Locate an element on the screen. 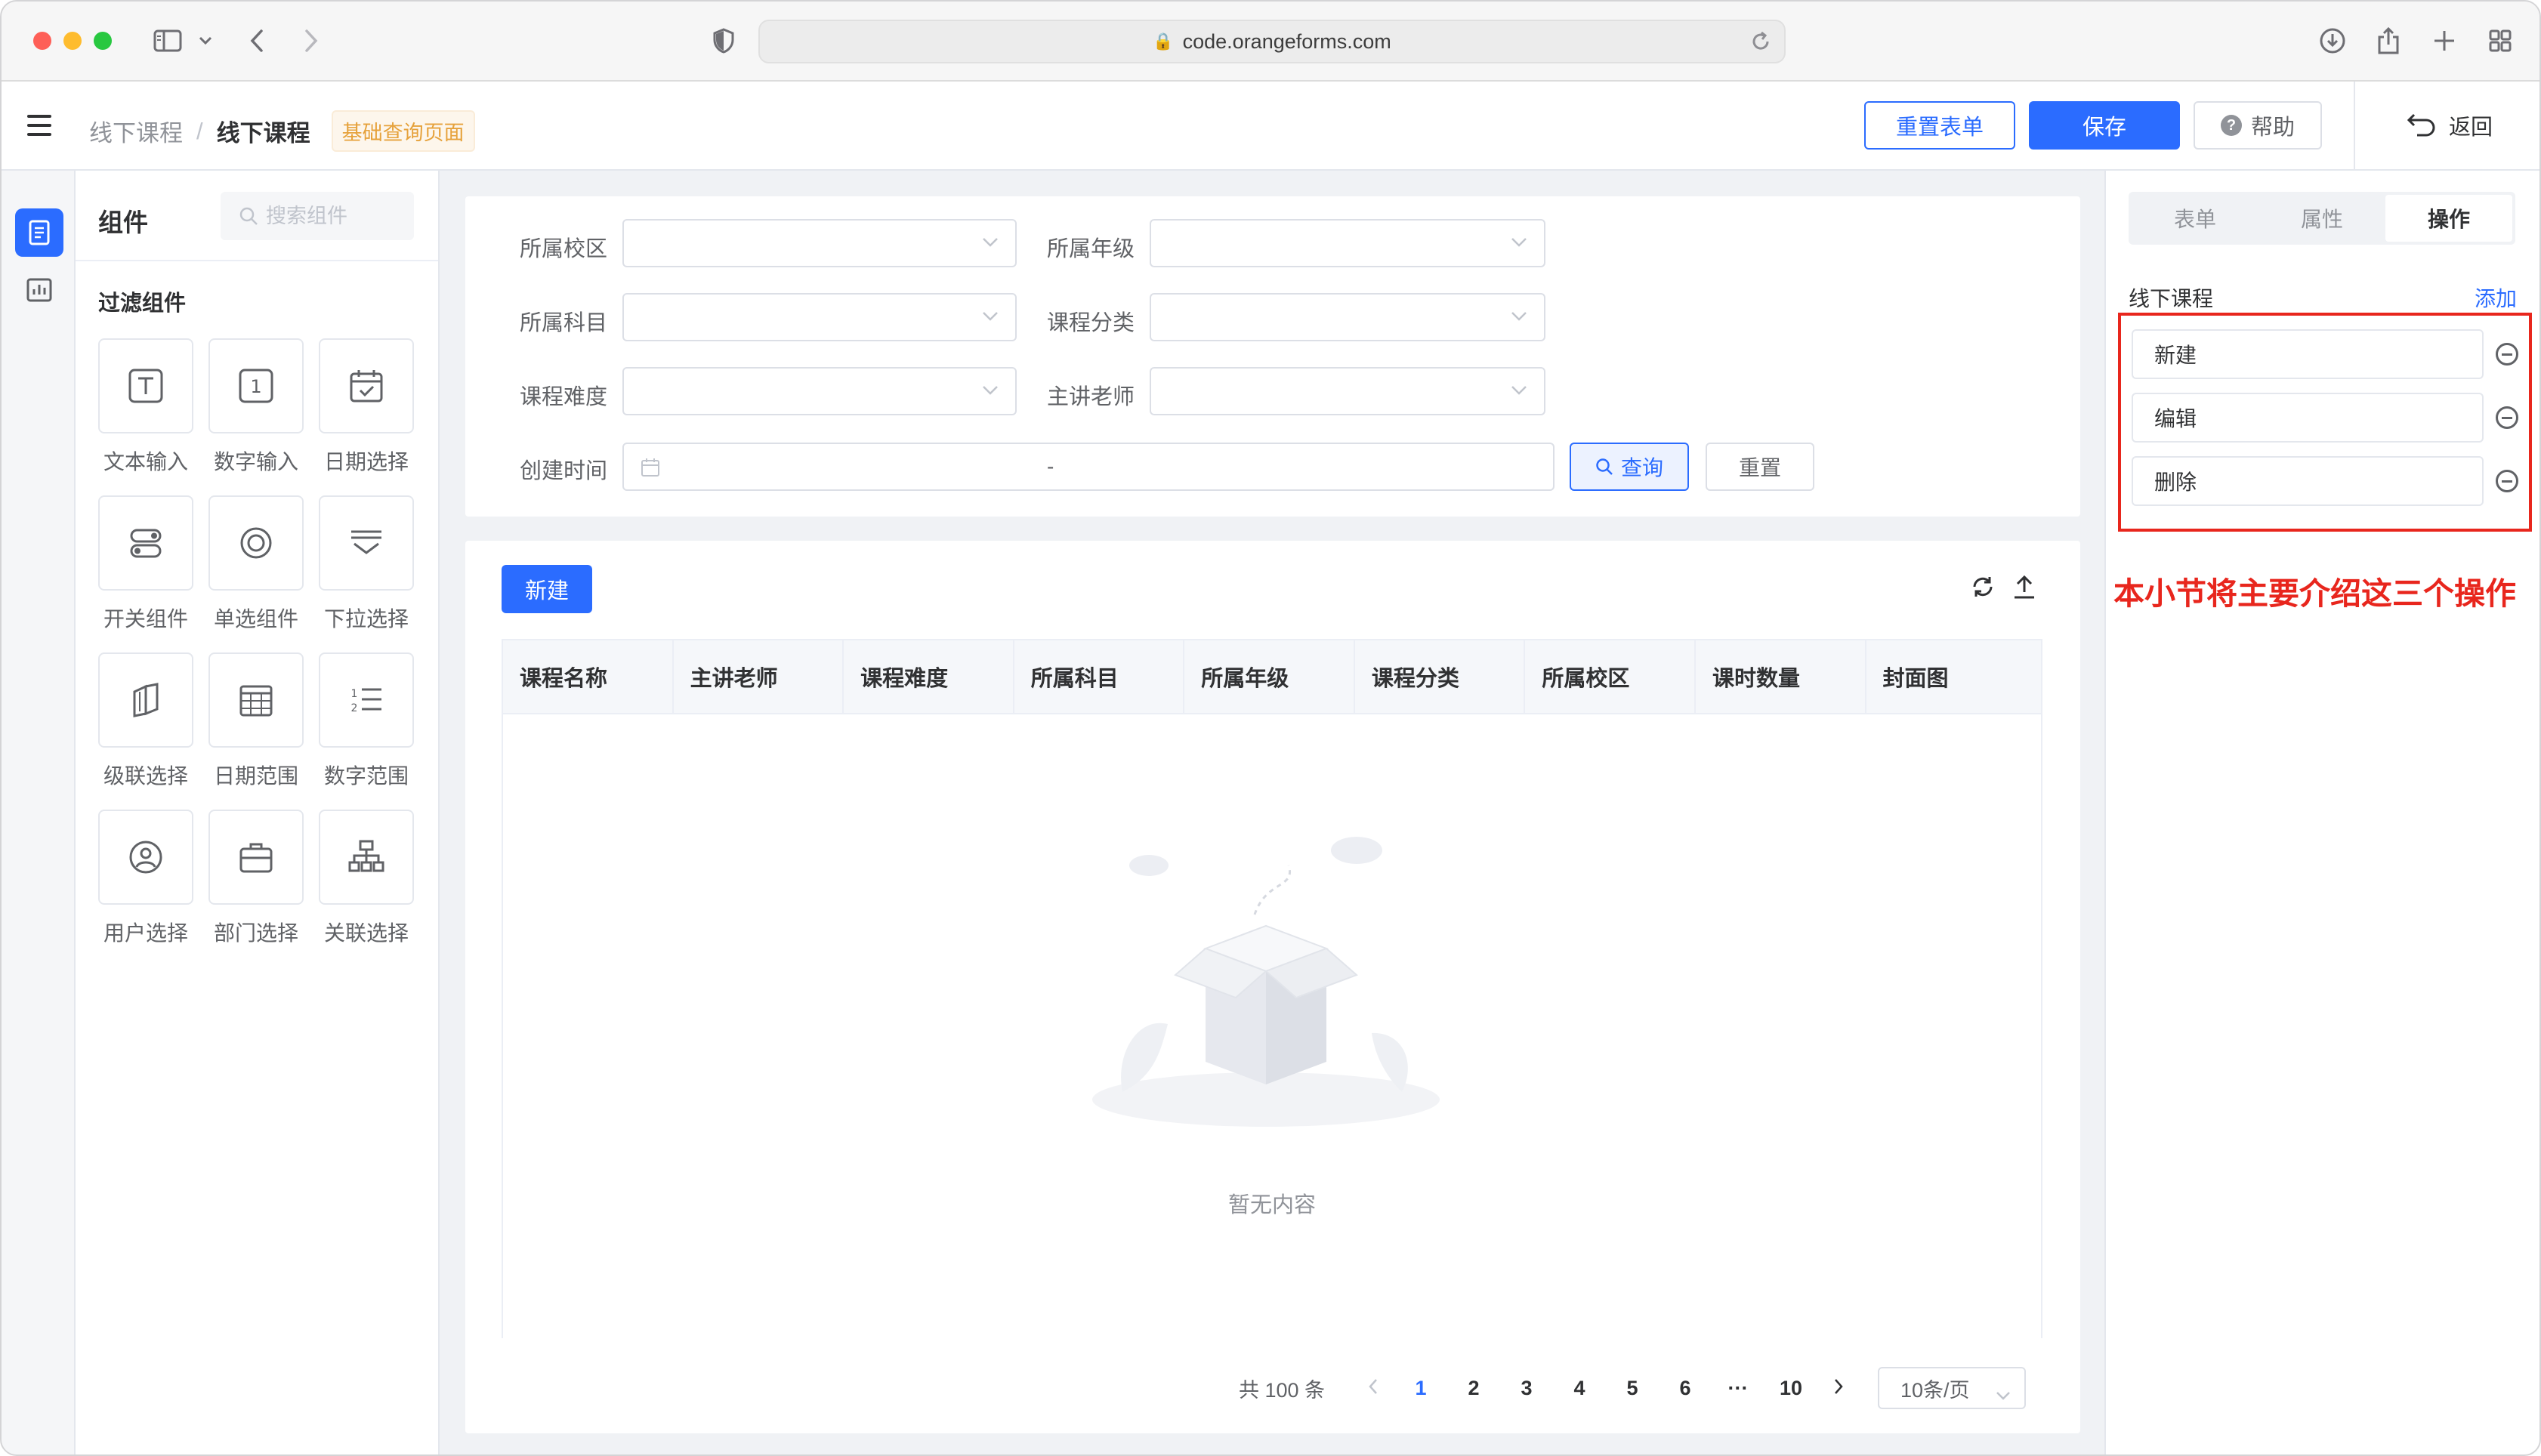  column-header: 主讲老师 is located at coordinates (759, 676).